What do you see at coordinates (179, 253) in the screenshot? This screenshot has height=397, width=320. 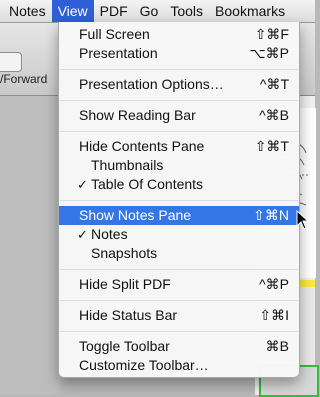 I see `menu-item-snapshots: Snapshots` at bounding box center [179, 253].